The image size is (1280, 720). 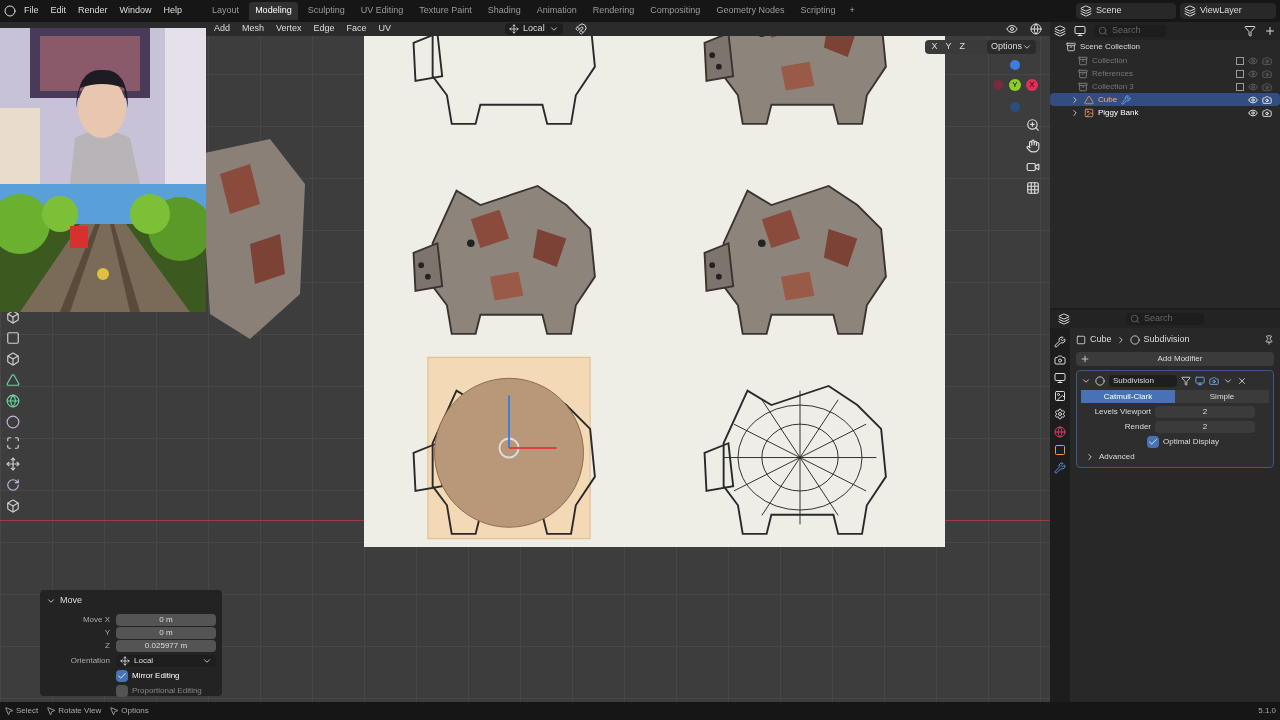 I want to click on viewport-toggle, so click(x=1200, y=381).